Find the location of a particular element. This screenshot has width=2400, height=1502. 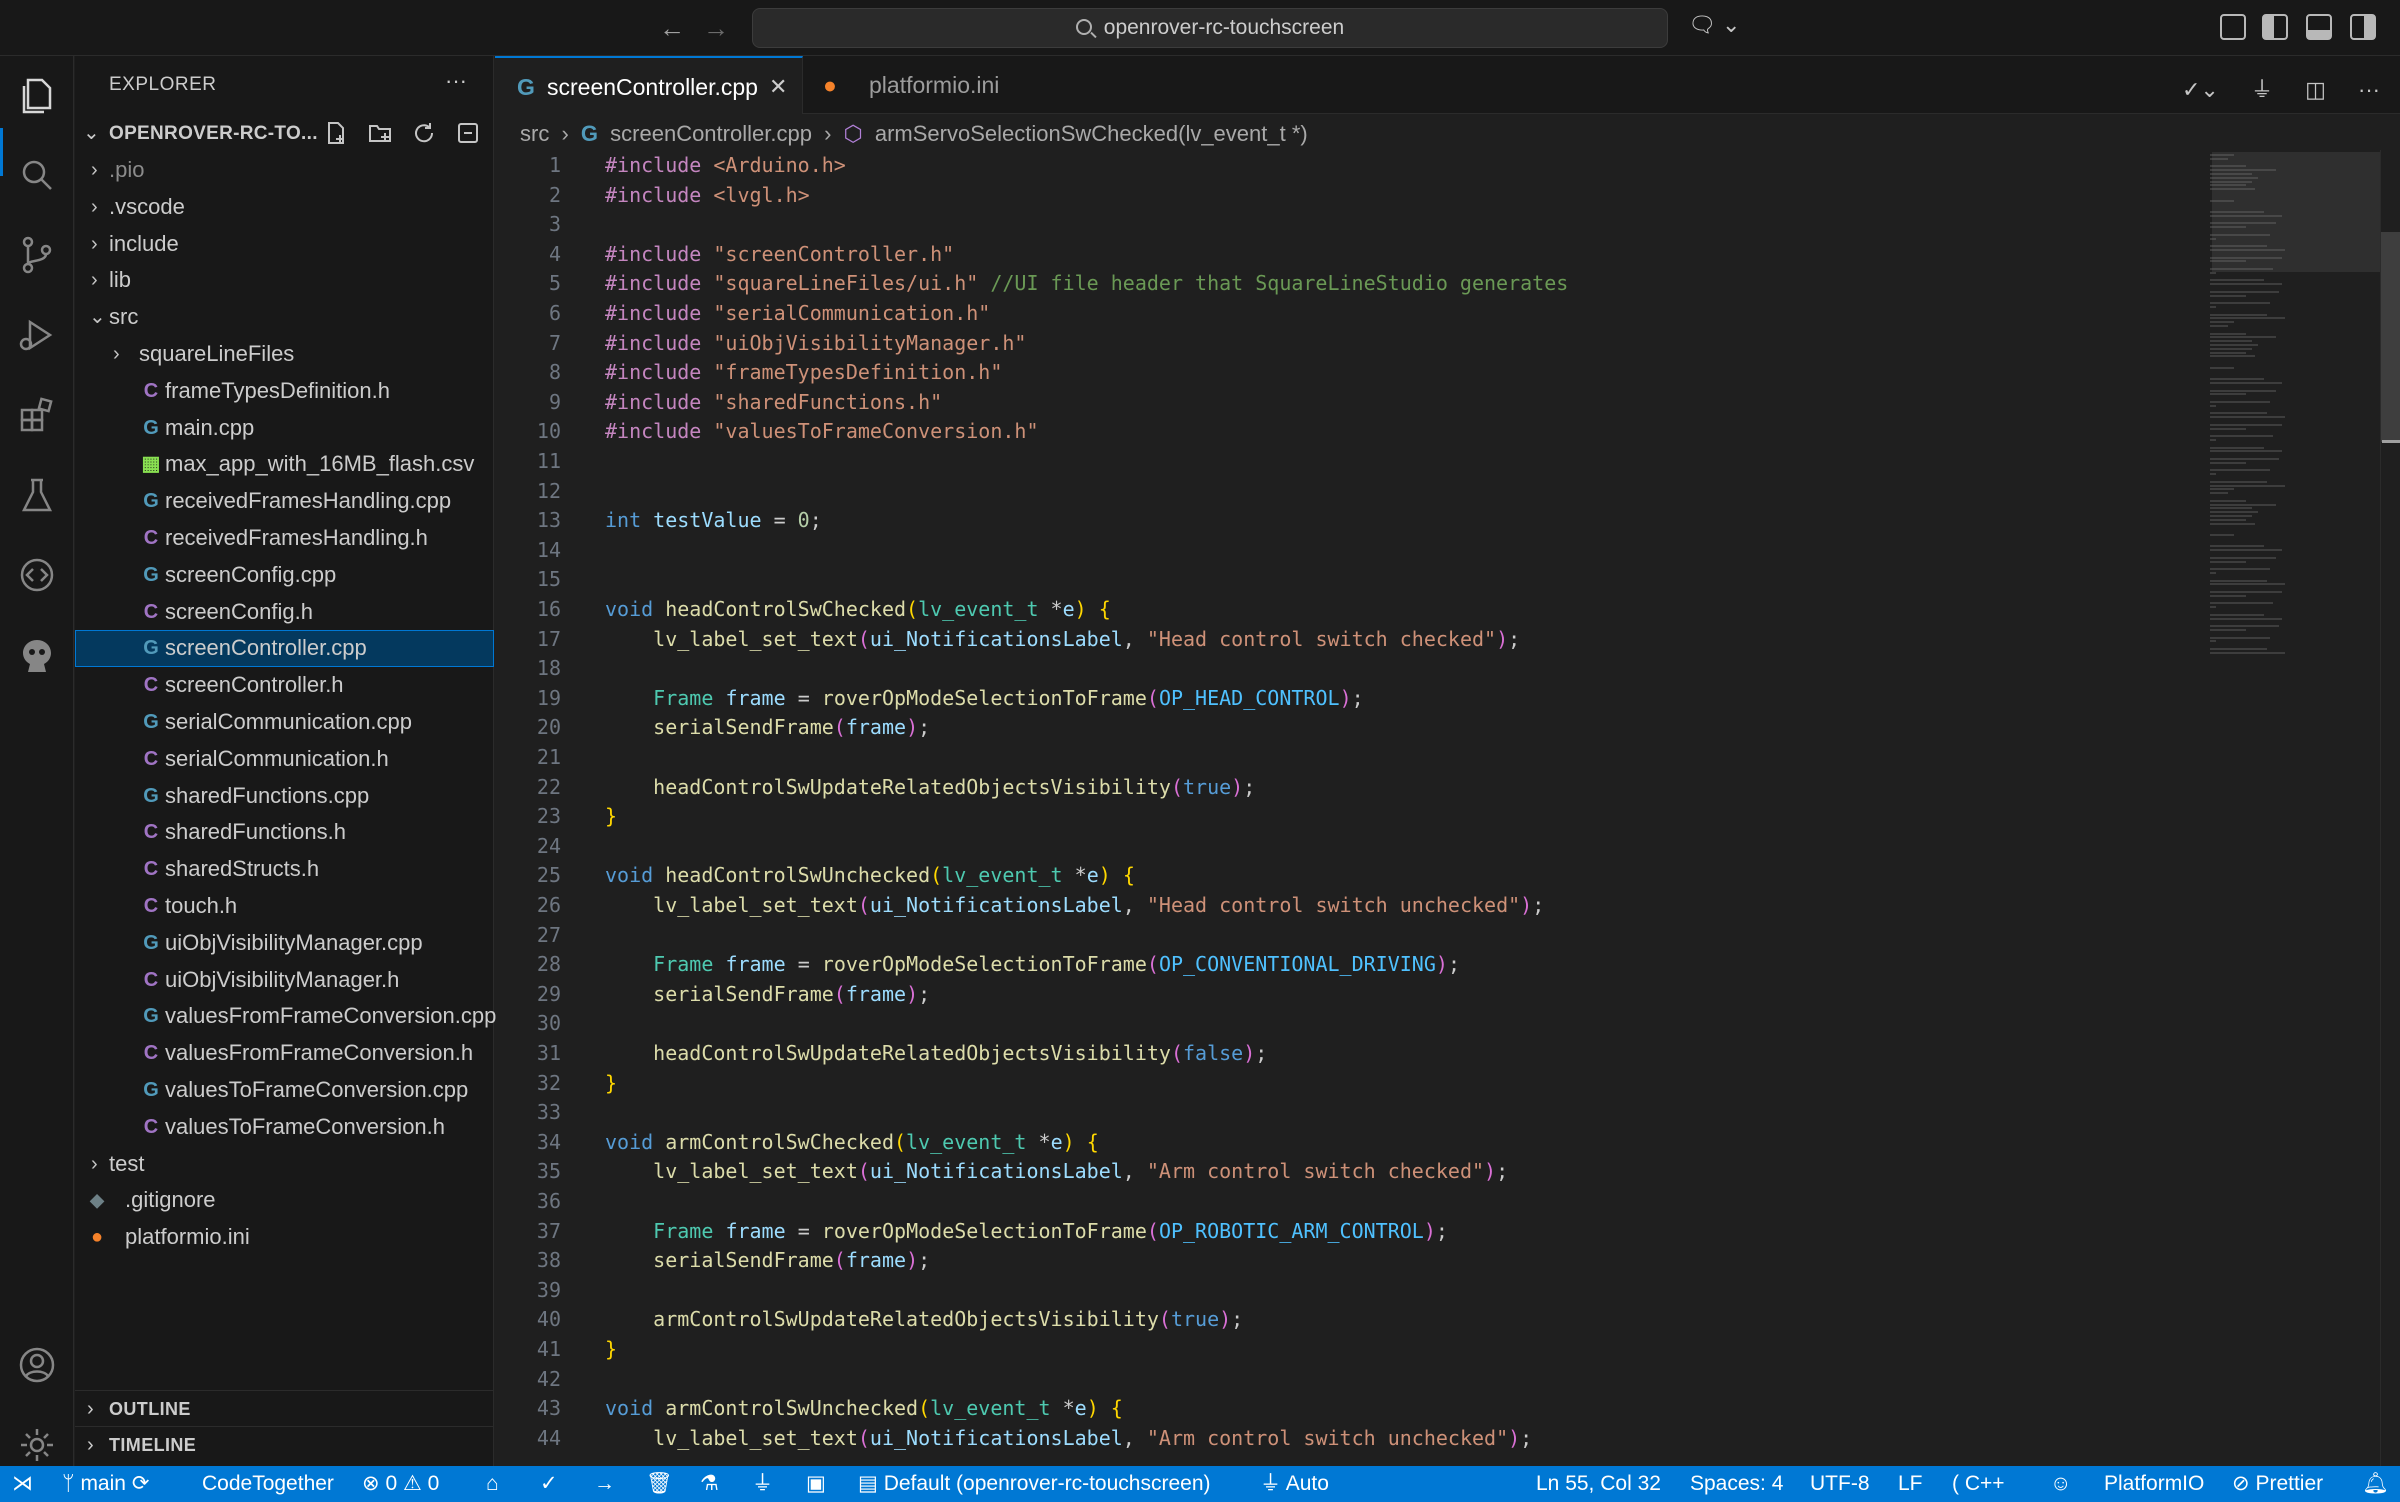

pio-serial-monitor-icon: ⏚ is located at coordinates (762, 1484).